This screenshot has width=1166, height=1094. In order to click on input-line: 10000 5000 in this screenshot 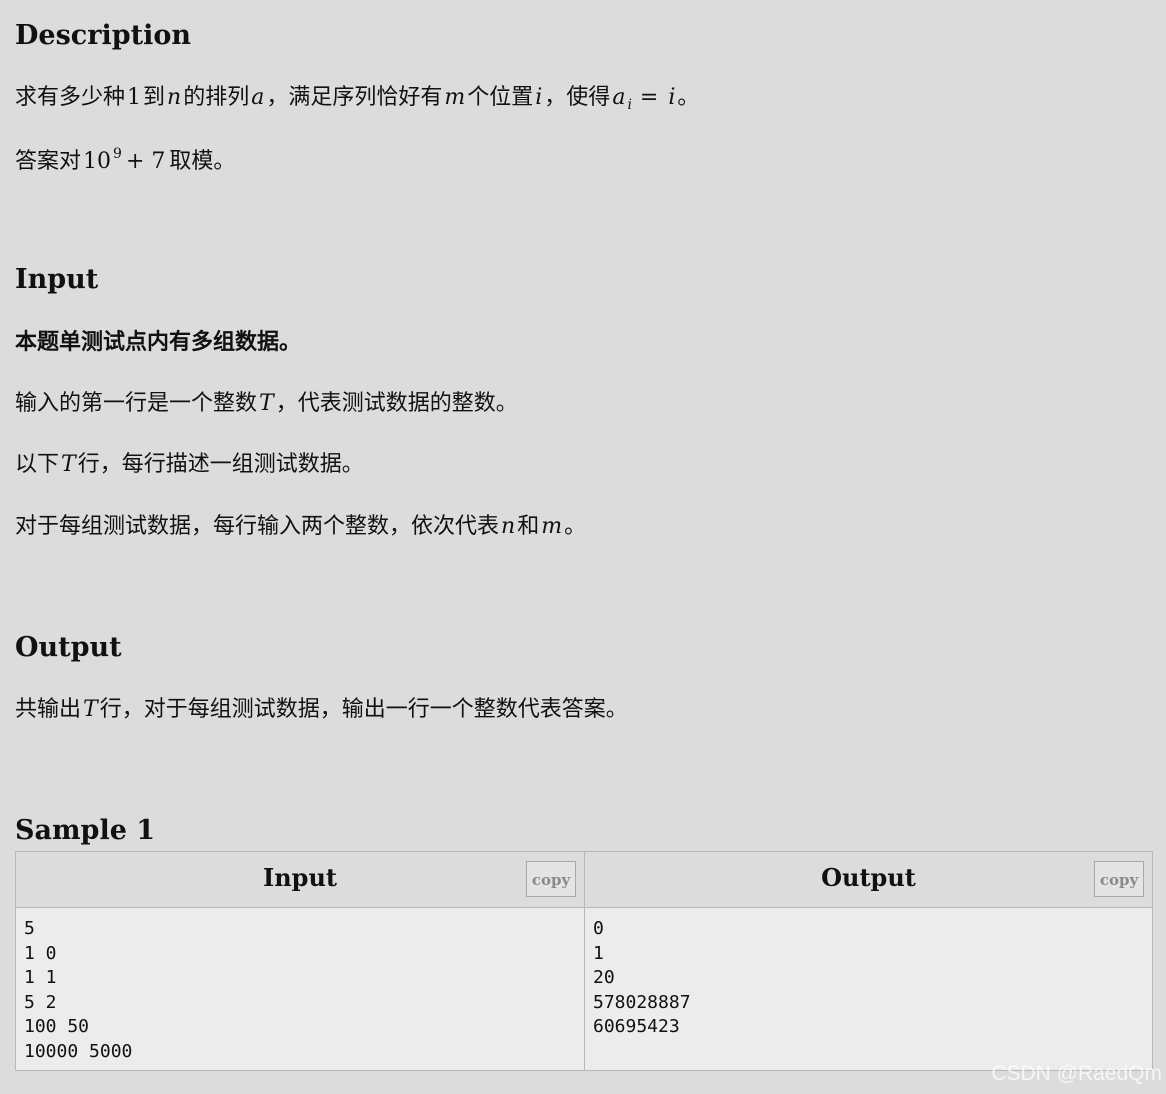, I will do `click(78, 1051)`.